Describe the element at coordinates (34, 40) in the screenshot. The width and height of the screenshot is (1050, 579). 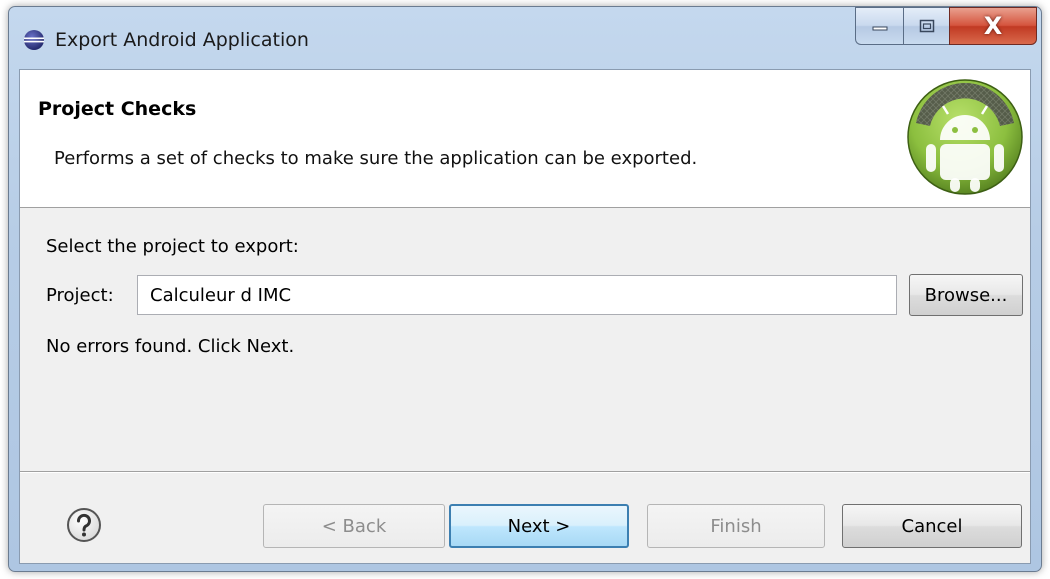
I see `eclipse-app-icon` at that location.